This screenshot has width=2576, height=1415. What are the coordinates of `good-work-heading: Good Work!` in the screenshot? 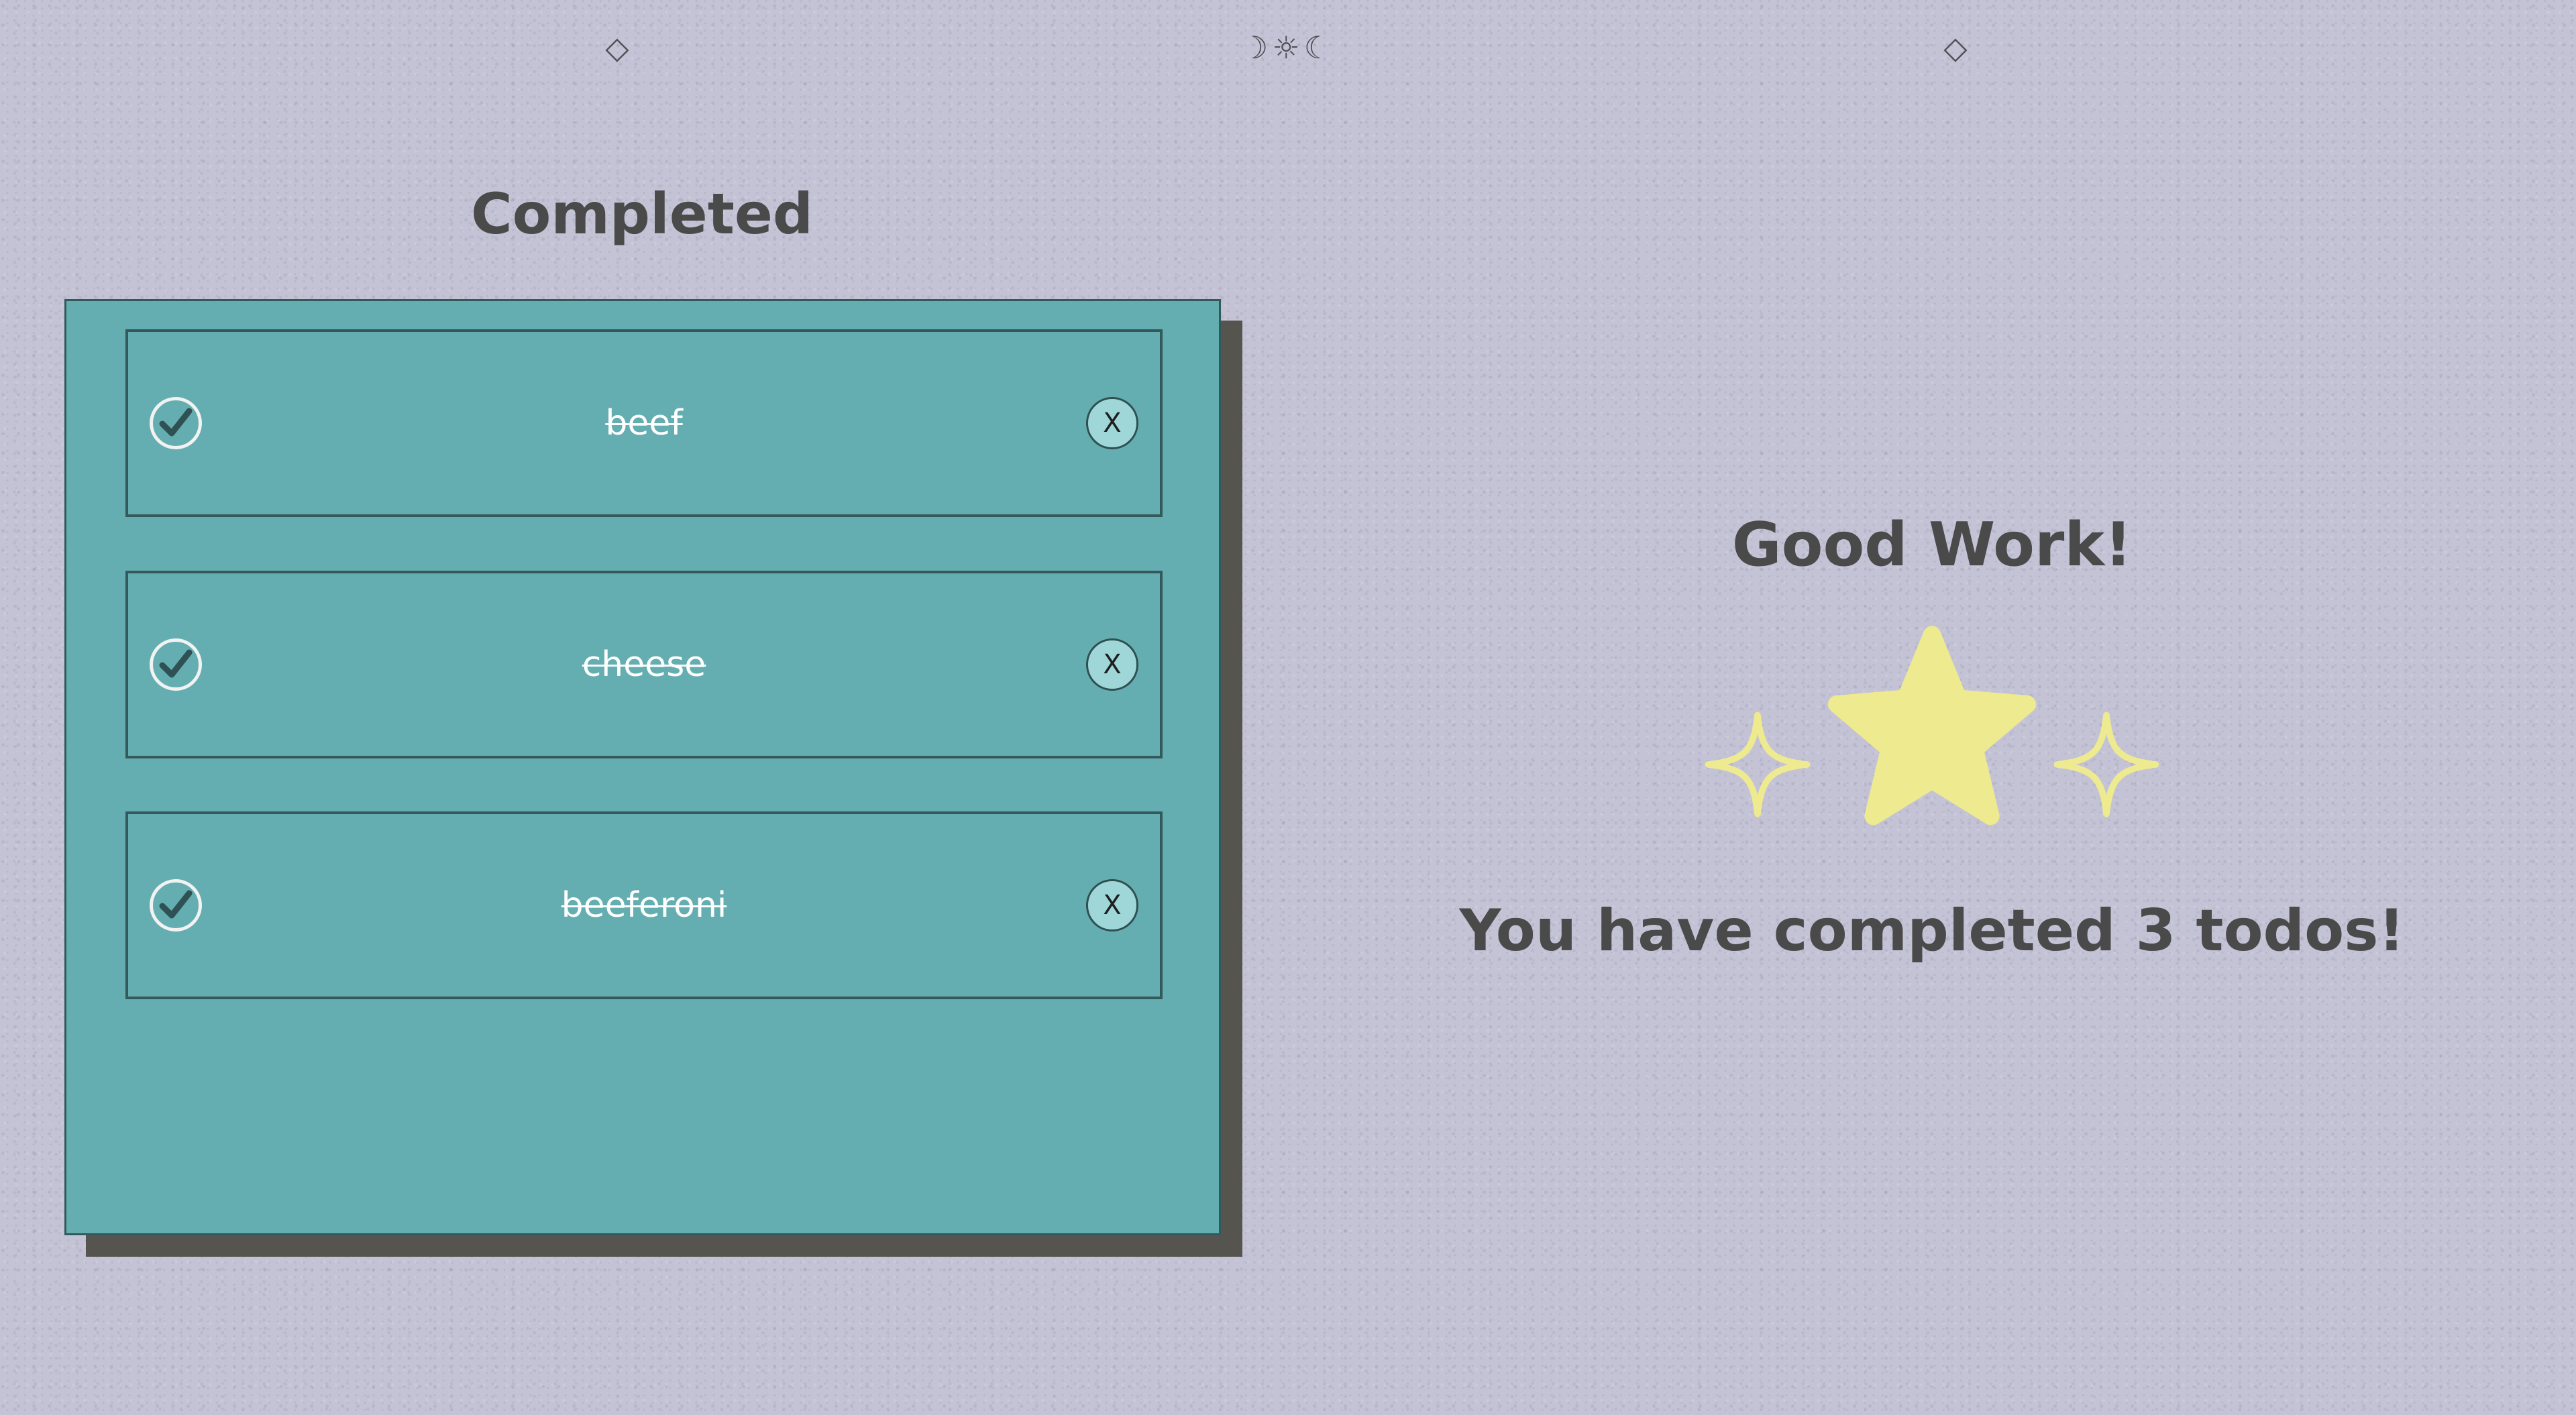 It's located at (1932, 545).